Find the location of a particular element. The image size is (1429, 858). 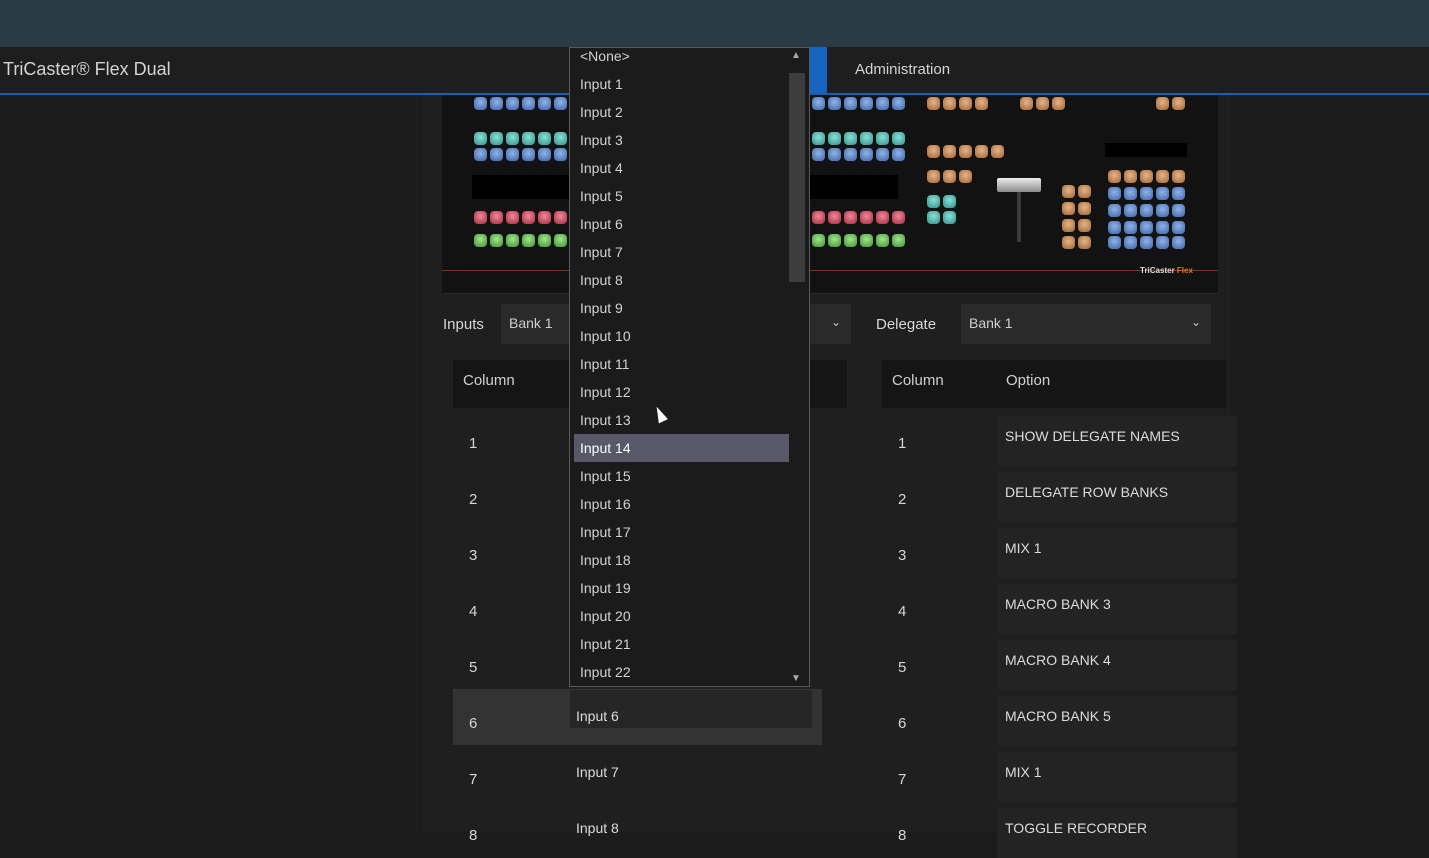

dropdown-option: Input 16 is located at coordinates (681, 504).